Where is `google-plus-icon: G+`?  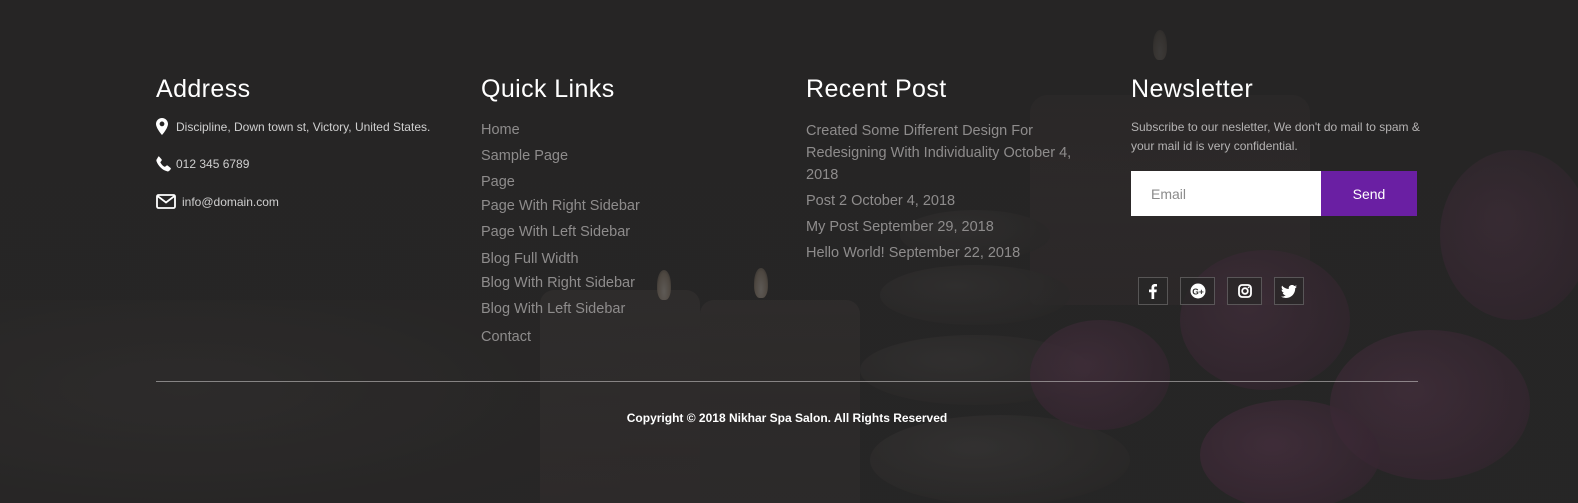 google-plus-icon: G+ is located at coordinates (1197, 291).